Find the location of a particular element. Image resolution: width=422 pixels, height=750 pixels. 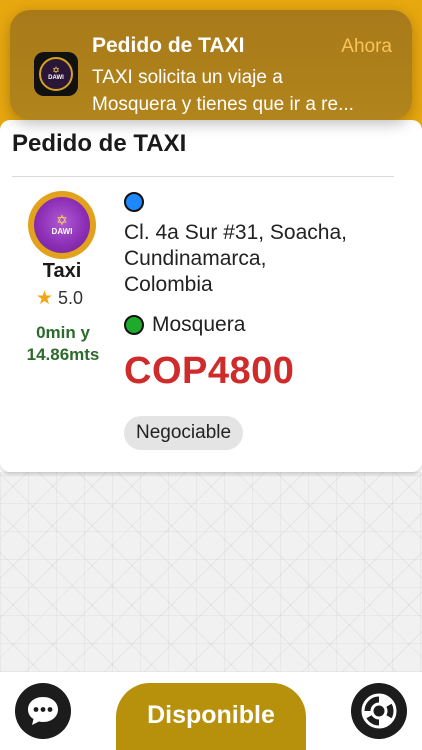

rating: ★ 5.0 is located at coordinates (59, 298).